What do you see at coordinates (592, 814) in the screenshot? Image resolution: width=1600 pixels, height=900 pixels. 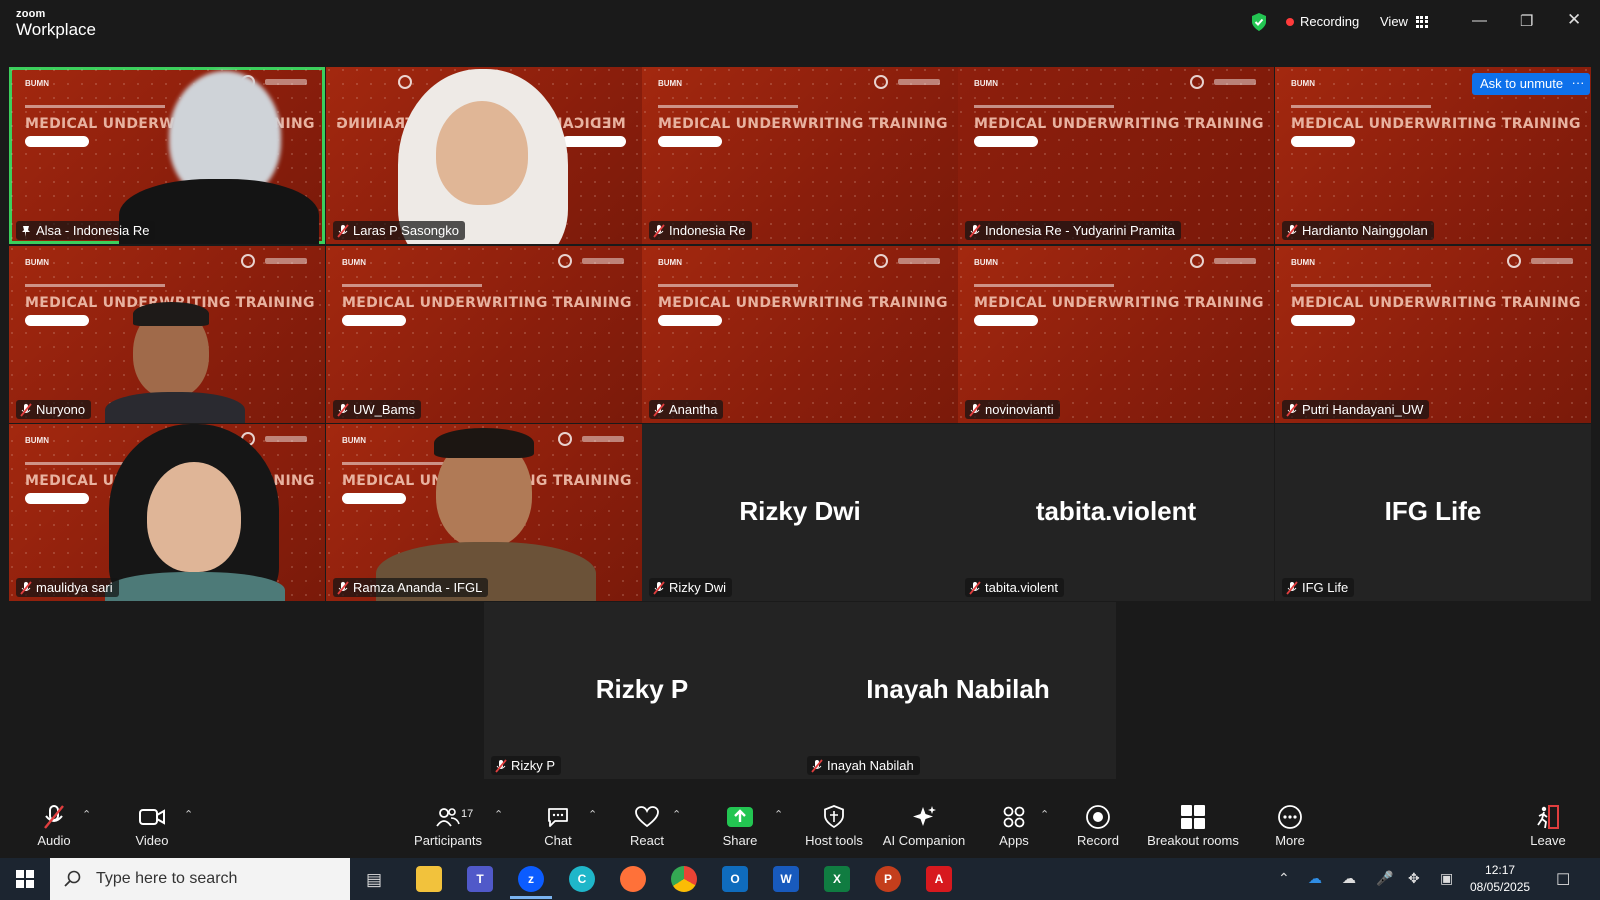 I see `chat-options-chevron-icon: ⌃` at bounding box center [592, 814].